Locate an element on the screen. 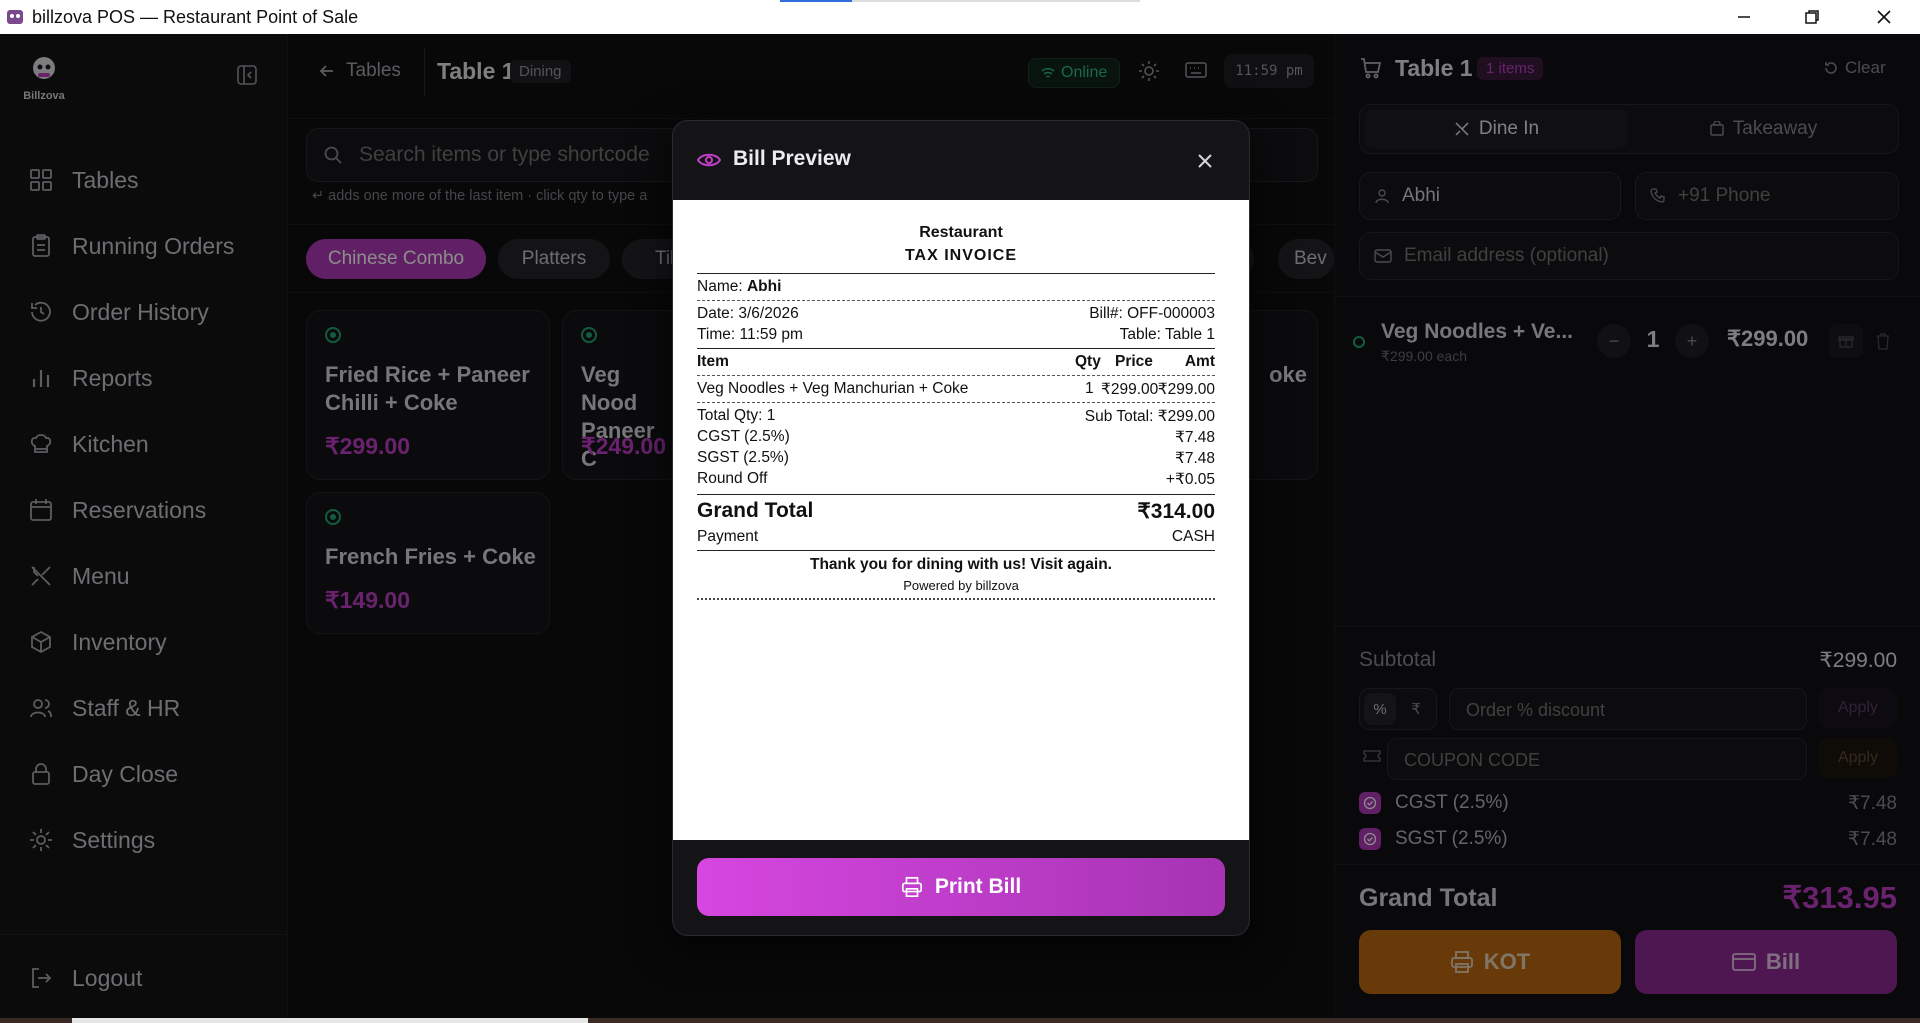 The image size is (1920, 1023). receipt-sgst-label: SGST (2.5%) is located at coordinates (743, 457).